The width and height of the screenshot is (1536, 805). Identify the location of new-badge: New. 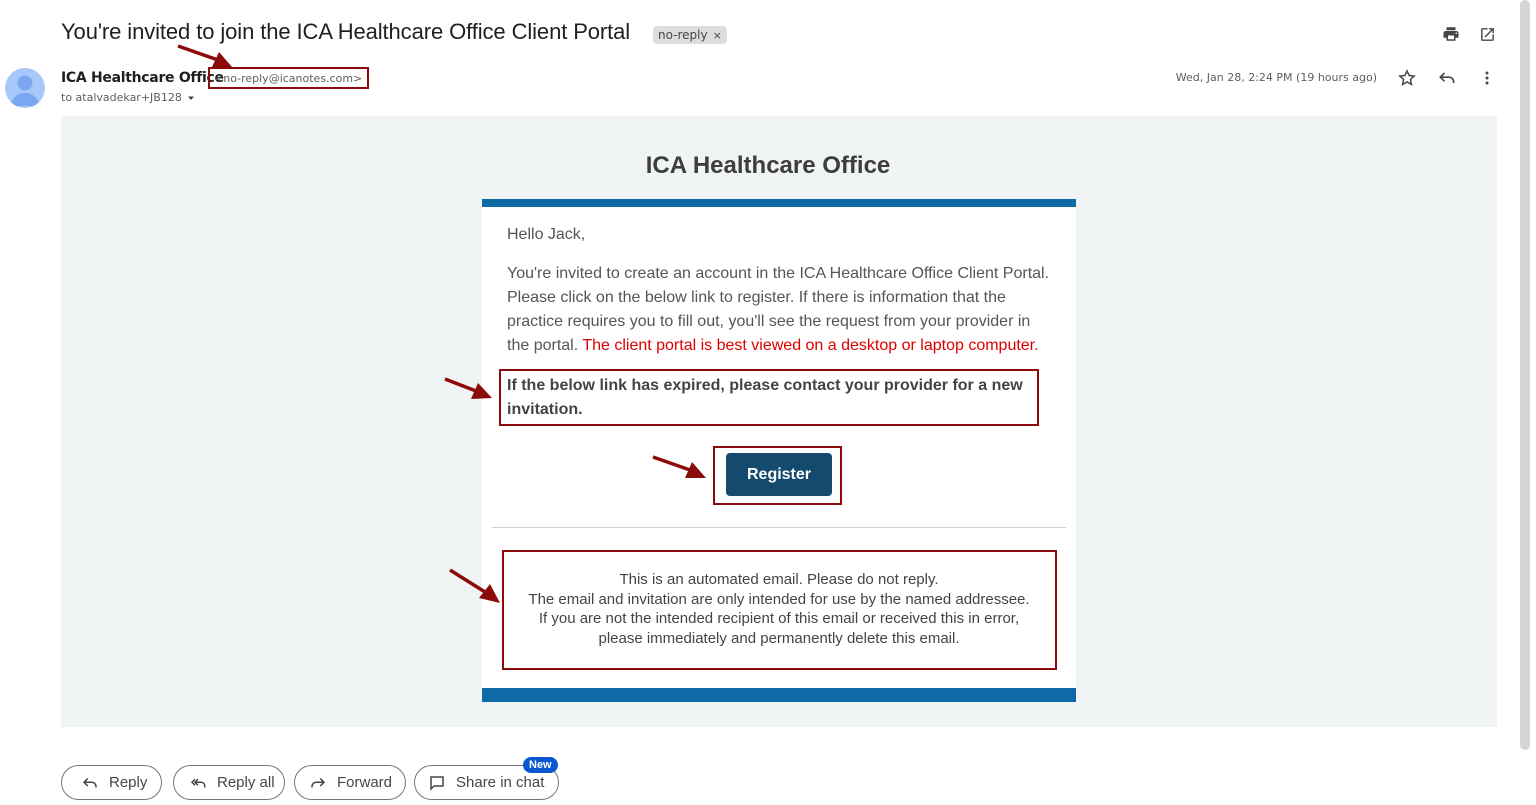
(540, 765).